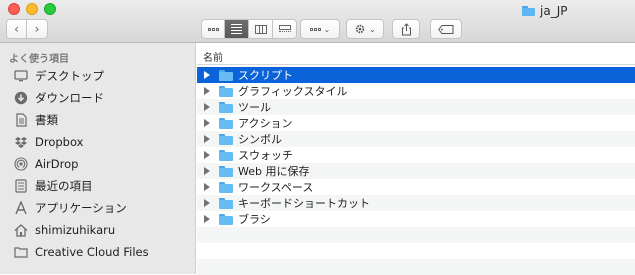 This screenshot has height=275, width=635. I want to click on share-icon, so click(406, 28).